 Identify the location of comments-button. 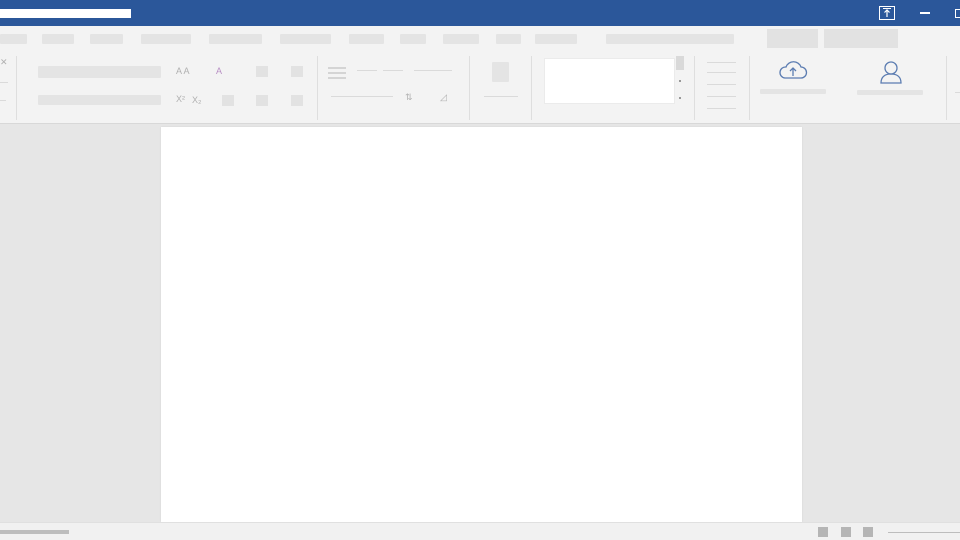
(861, 38).